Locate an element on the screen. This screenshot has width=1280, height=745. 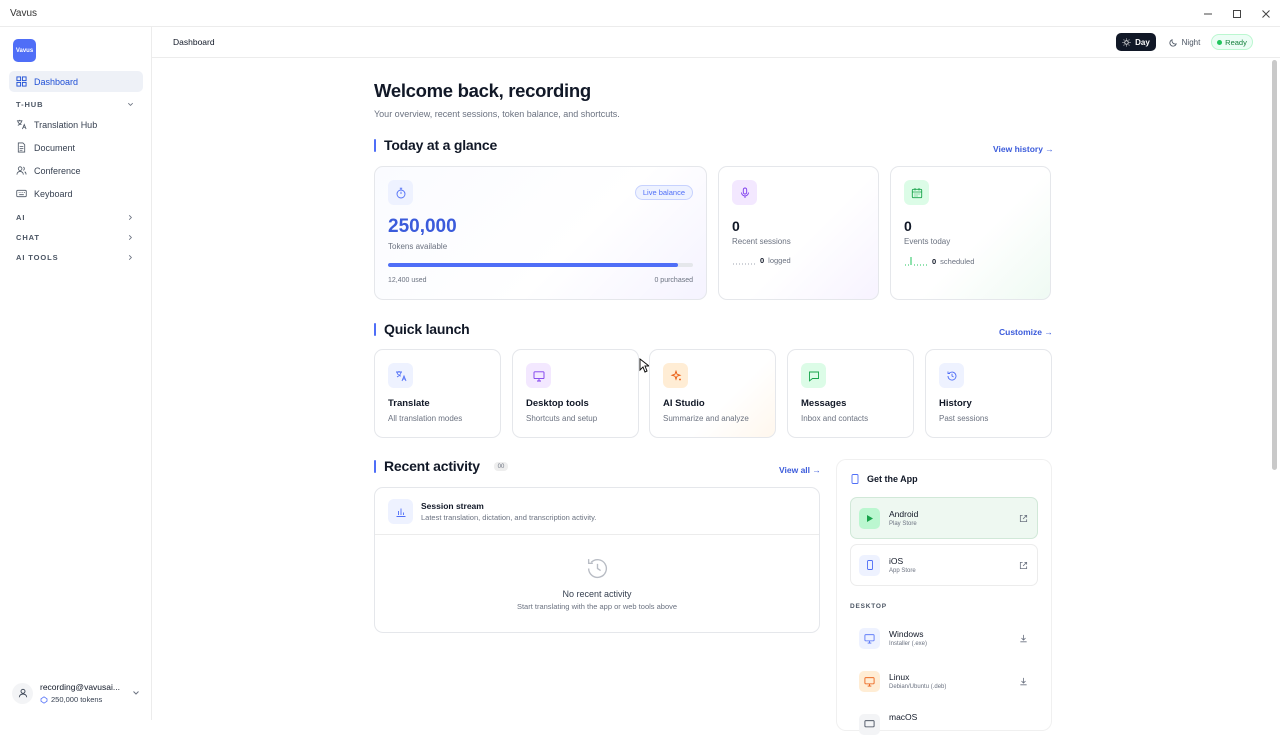
windows-download: Windows Installer (.exe) is located at coordinates (944, 638).